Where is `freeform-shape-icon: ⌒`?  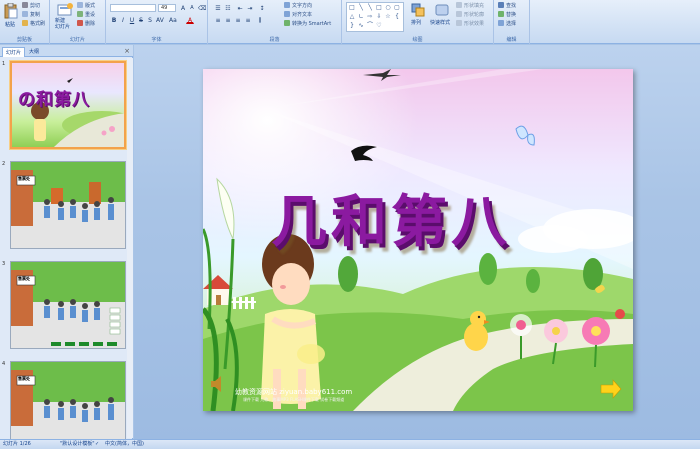 freeform-shape-icon: ⌒ is located at coordinates (370, 25).